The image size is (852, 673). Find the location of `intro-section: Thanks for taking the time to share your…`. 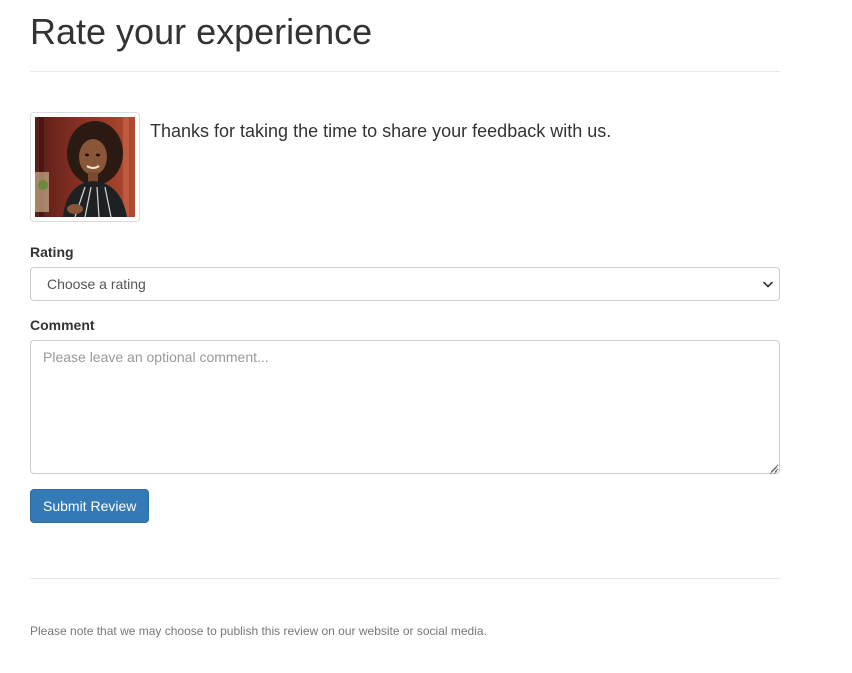

intro-section: Thanks for taking the time to share your… is located at coordinates (405, 167).